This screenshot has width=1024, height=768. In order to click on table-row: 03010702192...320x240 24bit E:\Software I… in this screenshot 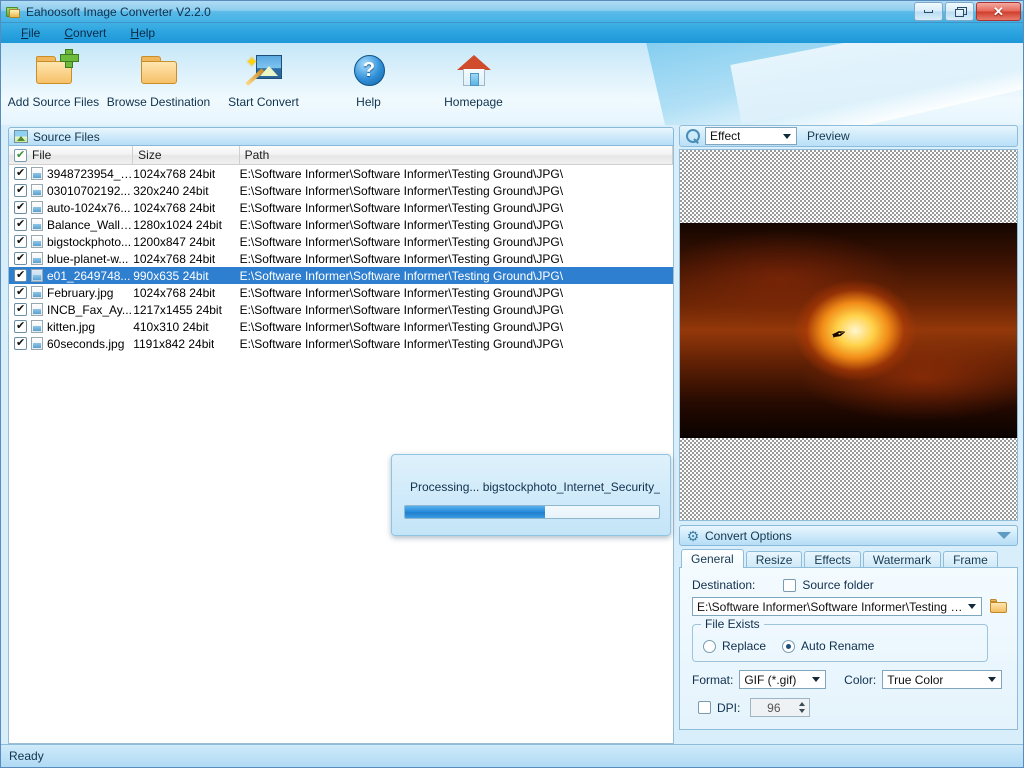, I will do `click(341, 190)`.